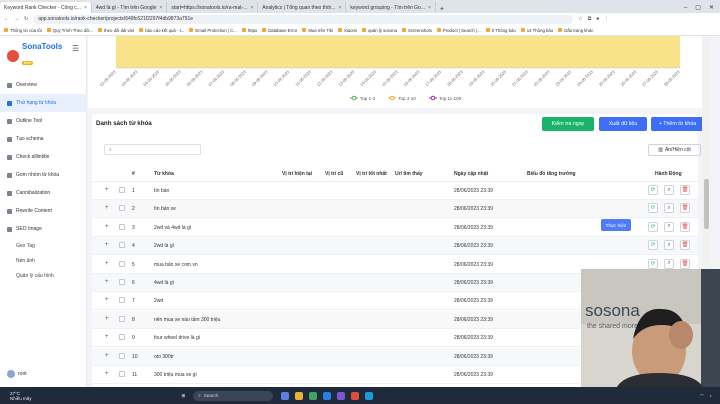 Image resolution: width=720 pixels, height=404 pixels. Describe the element at coordinates (184, 396) in the screenshot. I see `windows-start-icon: ⊞` at that location.